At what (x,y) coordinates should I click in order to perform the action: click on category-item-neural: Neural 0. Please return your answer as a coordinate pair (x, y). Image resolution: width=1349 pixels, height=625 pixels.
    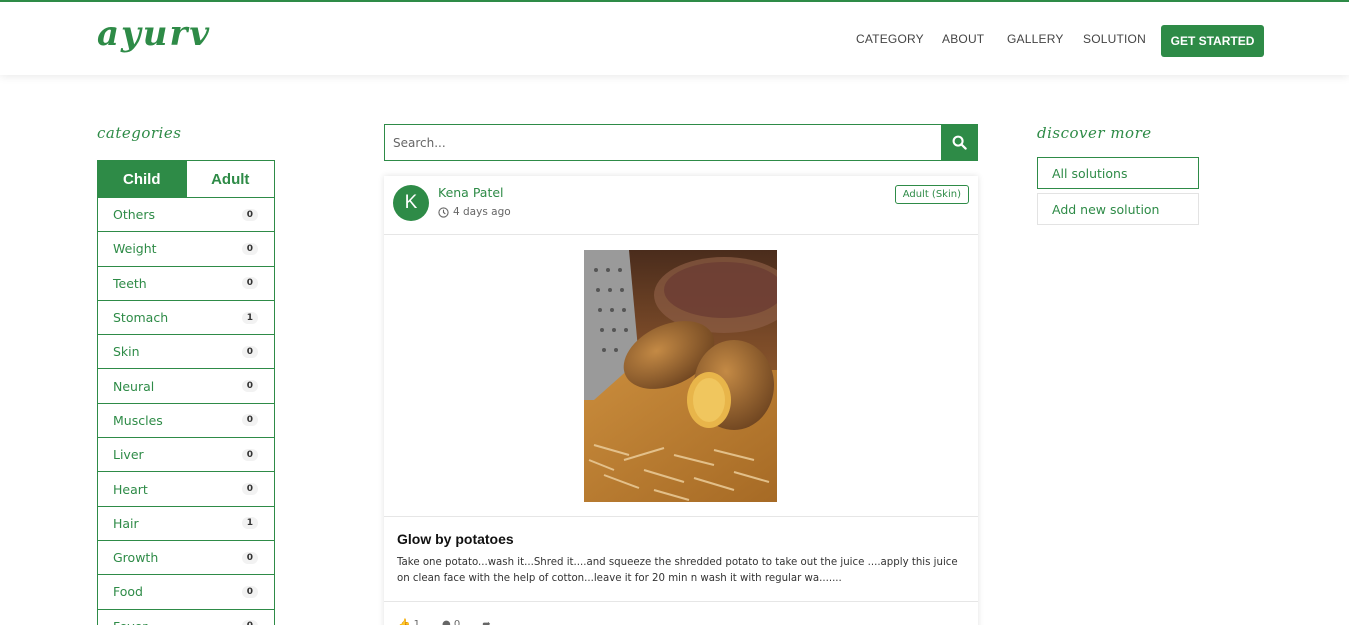
    Looking at the image, I should click on (186, 386).